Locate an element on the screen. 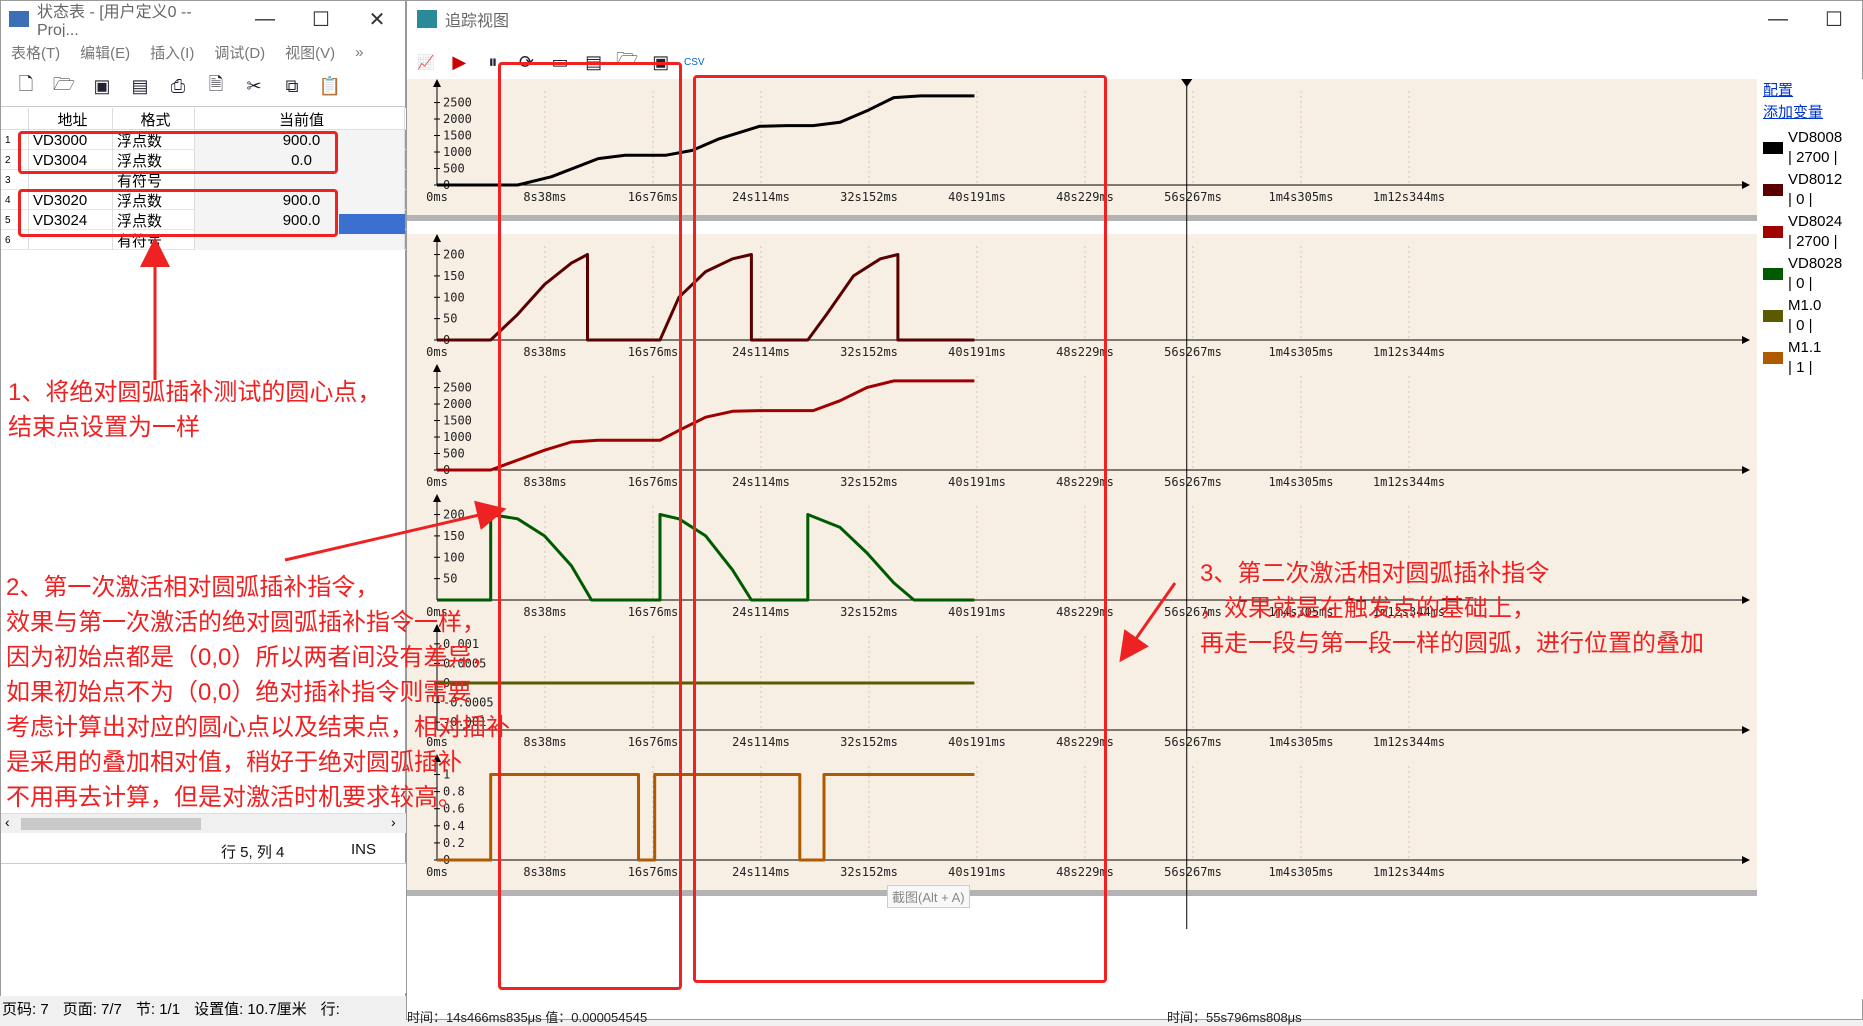 This screenshot has width=1863, height=1026. annotation-1-line-2: 结束点设置为一样 is located at coordinates (104, 427).